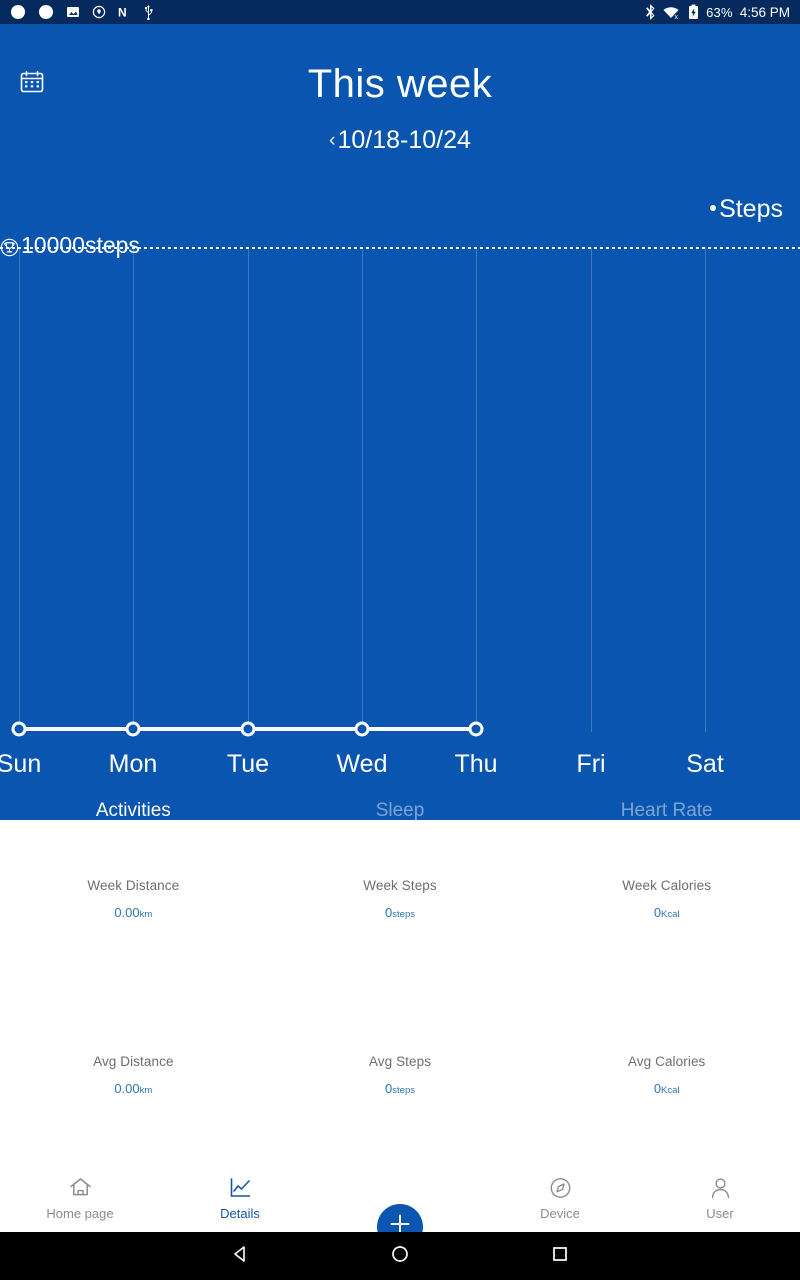  Describe the element at coordinates (99, 12) in the screenshot. I see `shield-location-icon` at that location.